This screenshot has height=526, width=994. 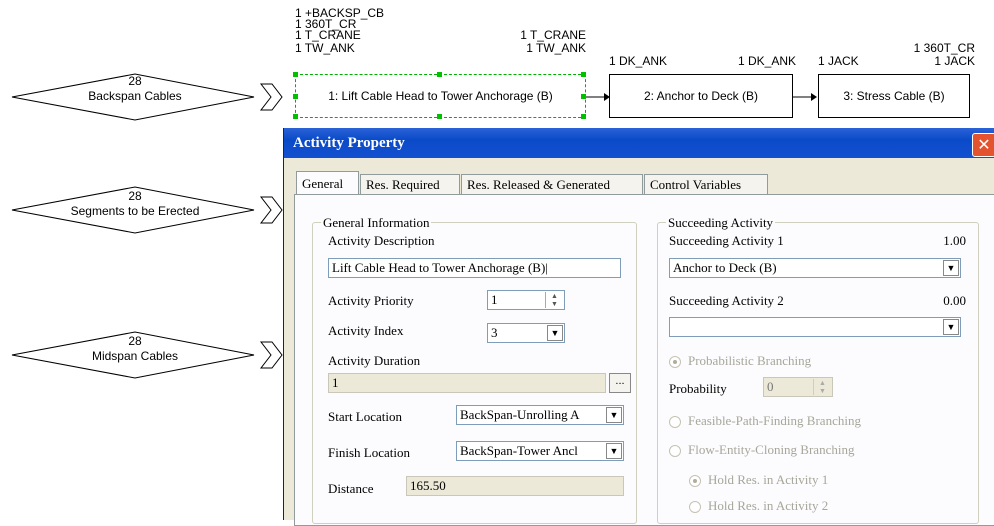 What do you see at coordinates (327, 183) in the screenshot?
I see `tab-general: General` at bounding box center [327, 183].